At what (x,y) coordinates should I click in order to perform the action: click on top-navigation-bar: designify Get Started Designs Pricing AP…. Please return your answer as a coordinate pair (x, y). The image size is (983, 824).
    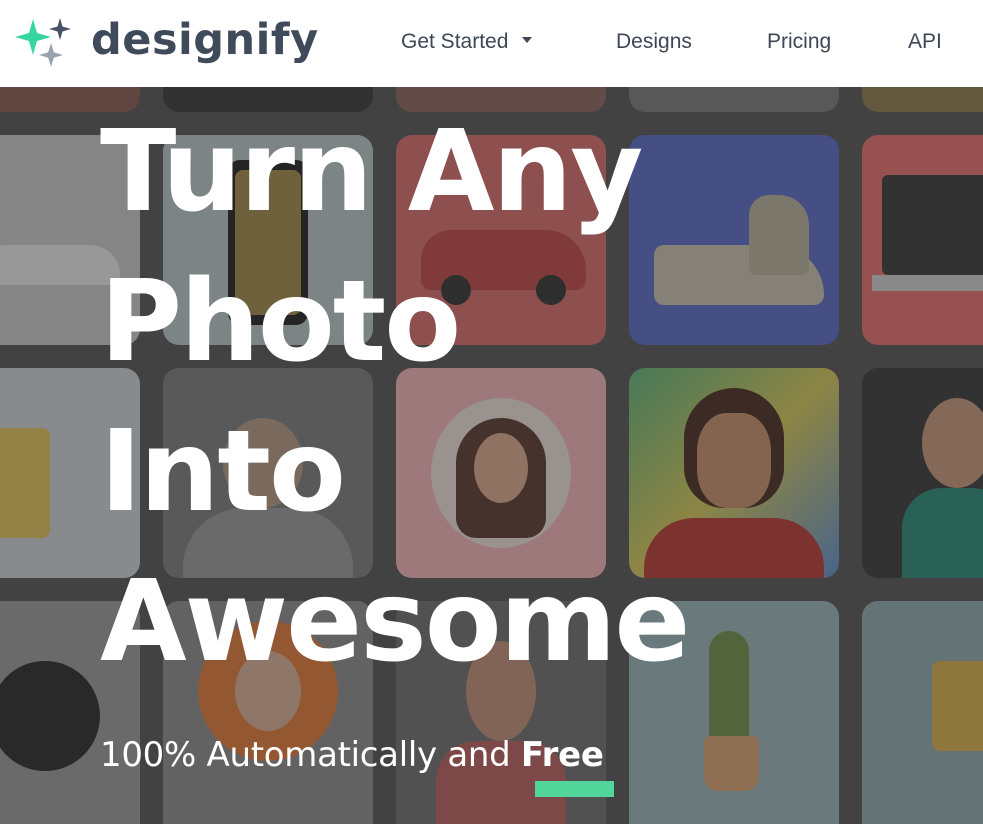
    Looking at the image, I should click on (491, 43).